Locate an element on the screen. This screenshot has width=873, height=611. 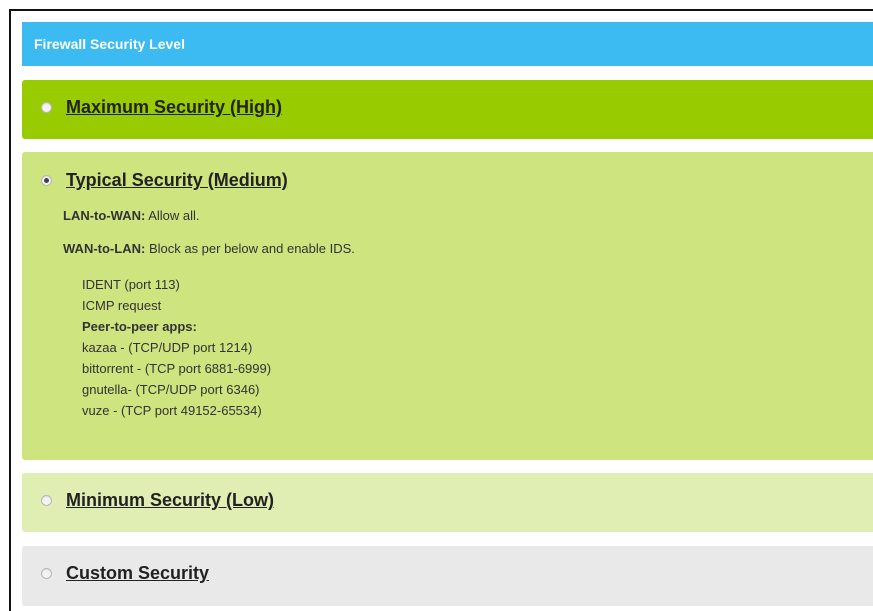
option-label-medium: Typical Security (Medium) is located at coordinates (177, 180).